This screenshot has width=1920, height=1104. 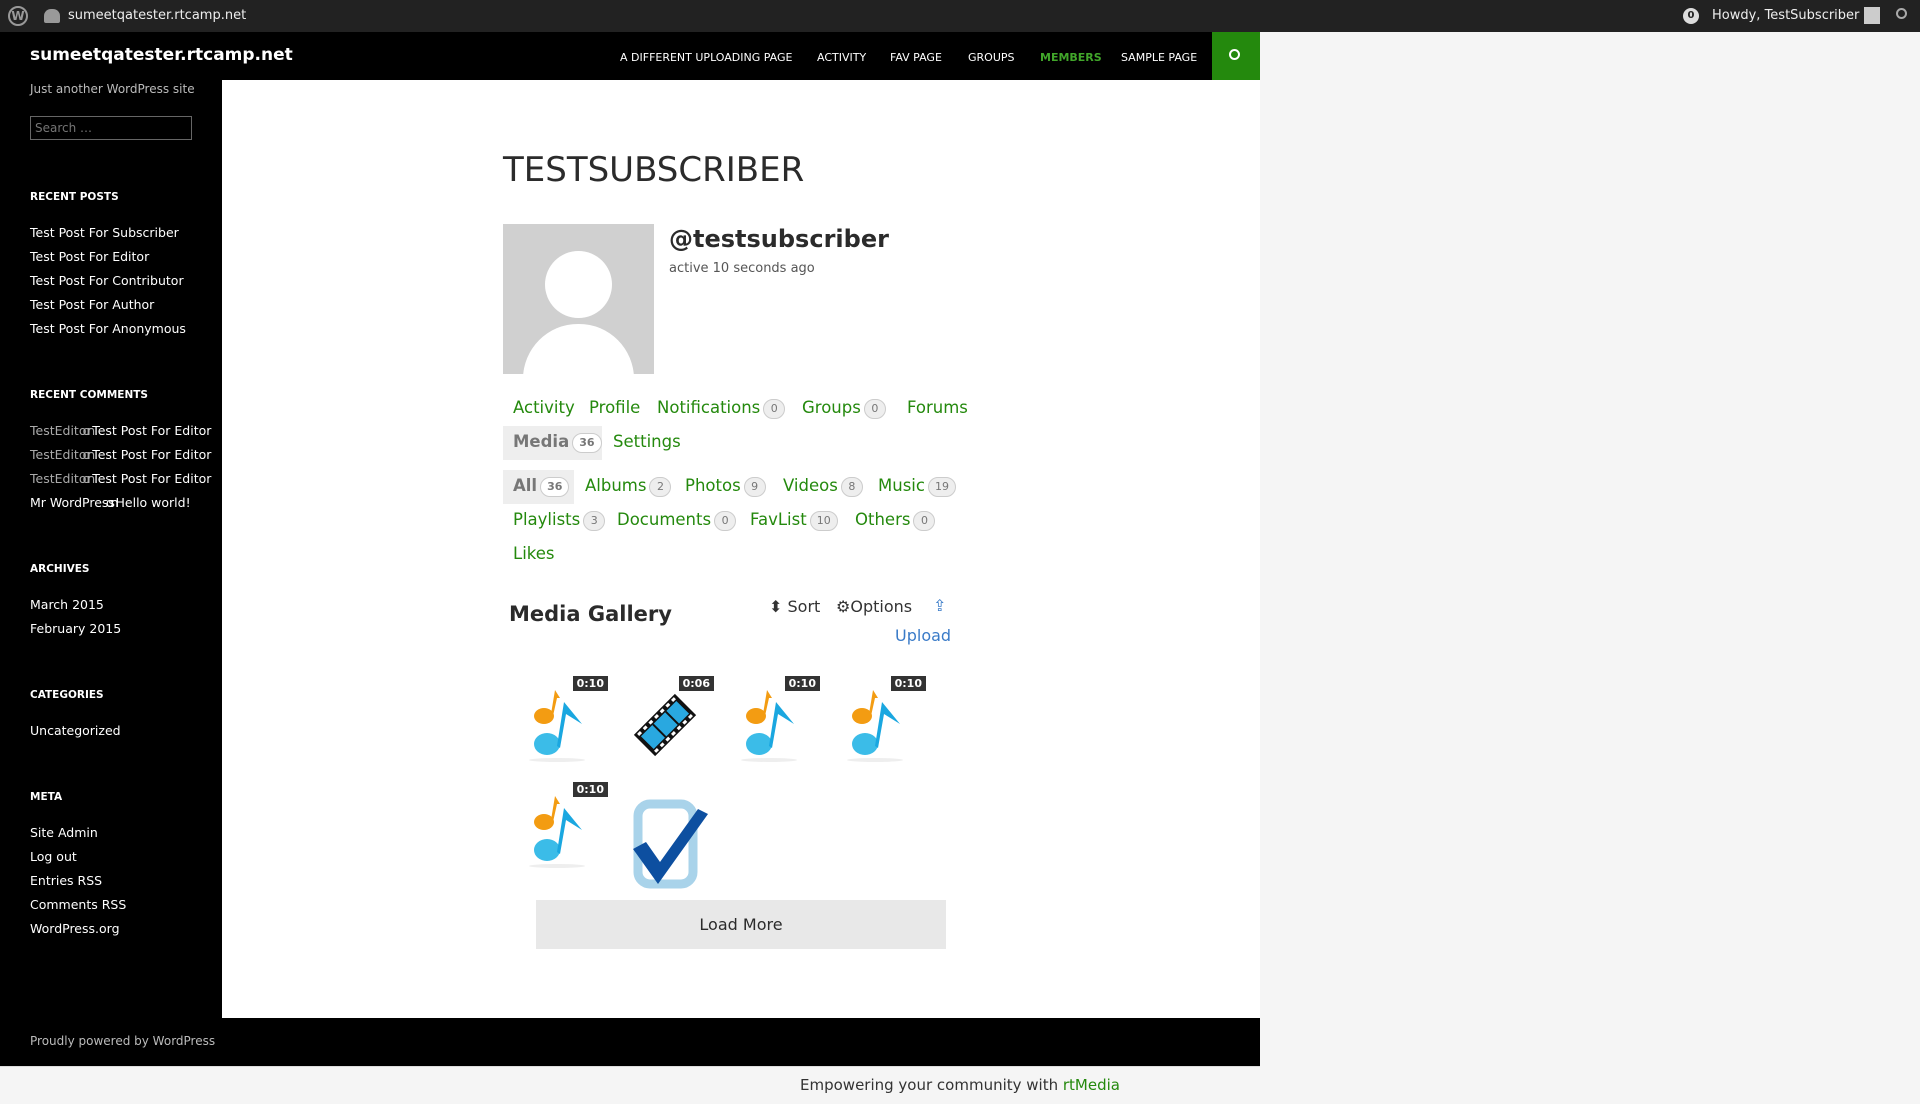 What do you see at coordinates (776, 606) in the screenshot?
I see `sort-icon: ⬍` at bounding box center [776, 606].